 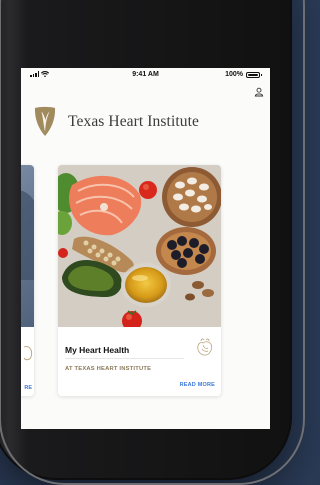 I want to click on status-right: 100%, so click(x=243, y=74).